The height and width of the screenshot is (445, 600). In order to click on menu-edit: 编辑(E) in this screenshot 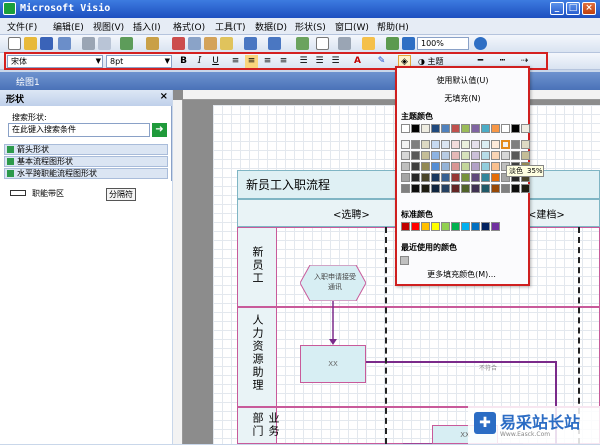, I will do `click(68, 26)`.